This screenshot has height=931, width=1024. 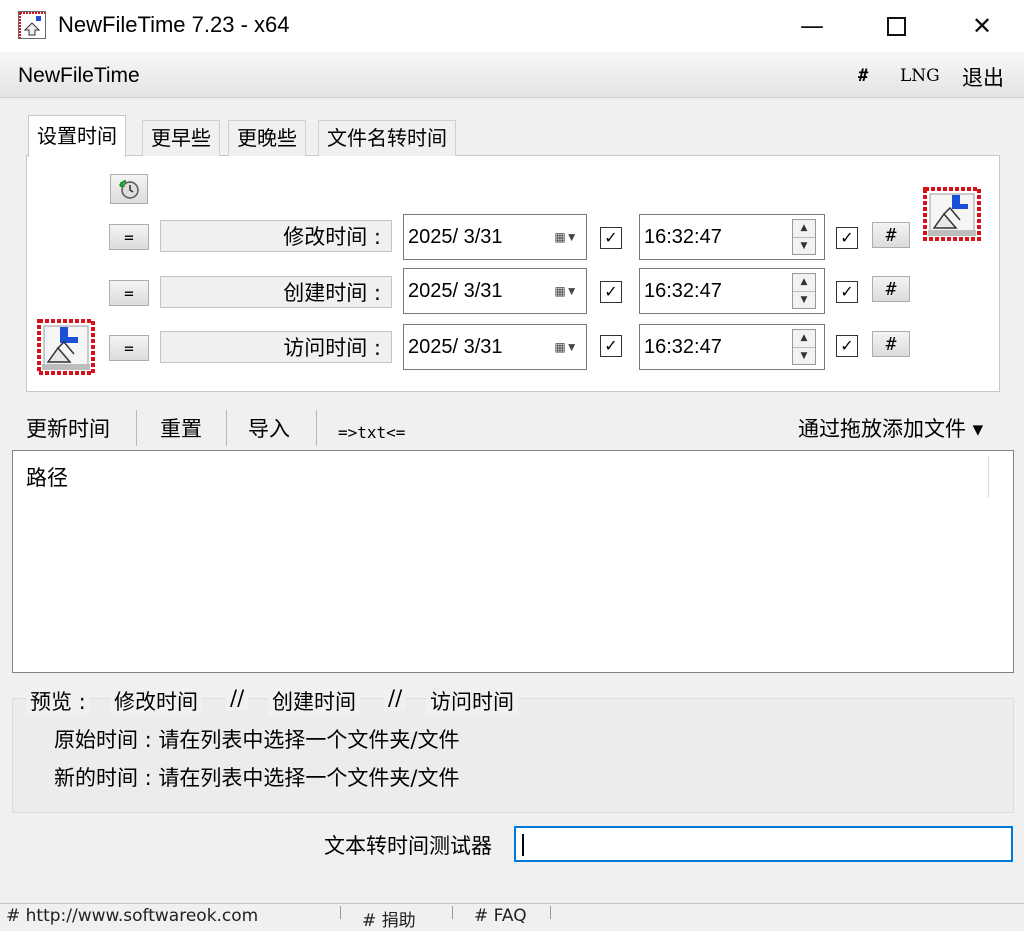 I want to click on app-icon, so click(x=32, y=25).